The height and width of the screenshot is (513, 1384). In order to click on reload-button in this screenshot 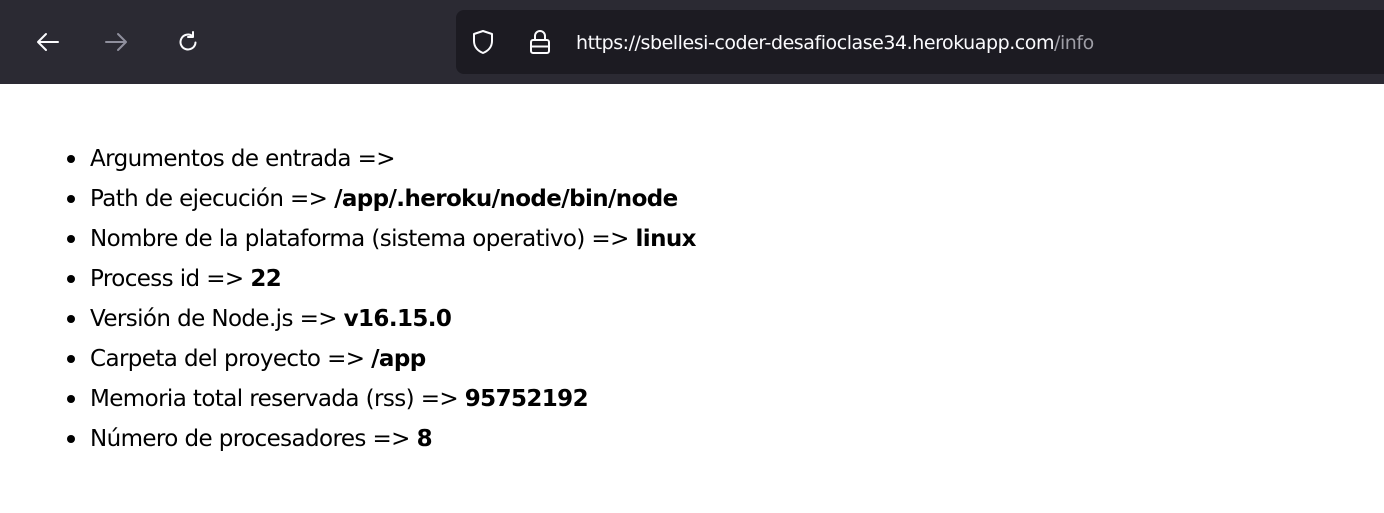, I will do `click(188, 42)`.